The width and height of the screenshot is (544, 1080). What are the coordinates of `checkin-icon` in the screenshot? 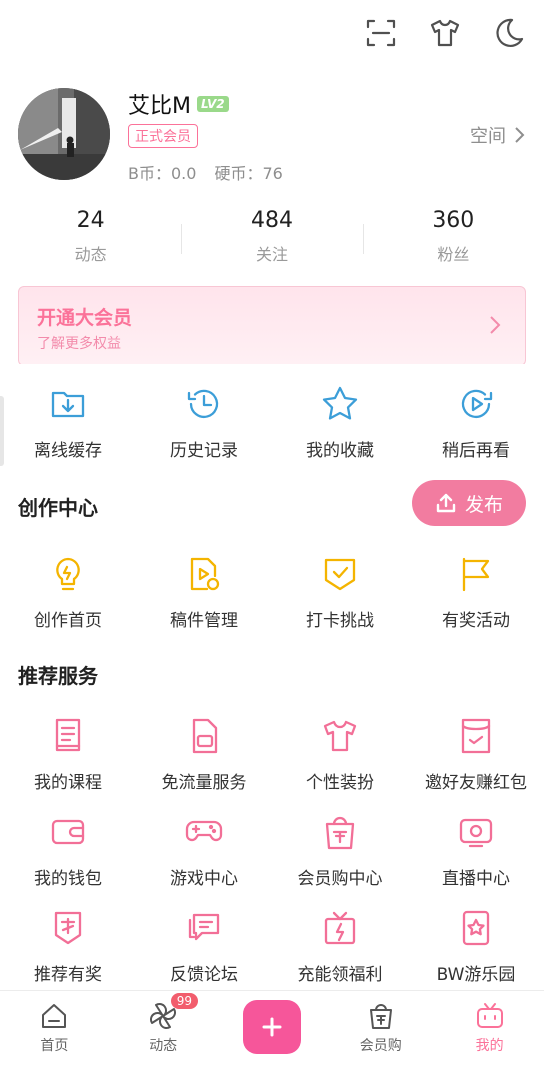 It's located at (340, 574).